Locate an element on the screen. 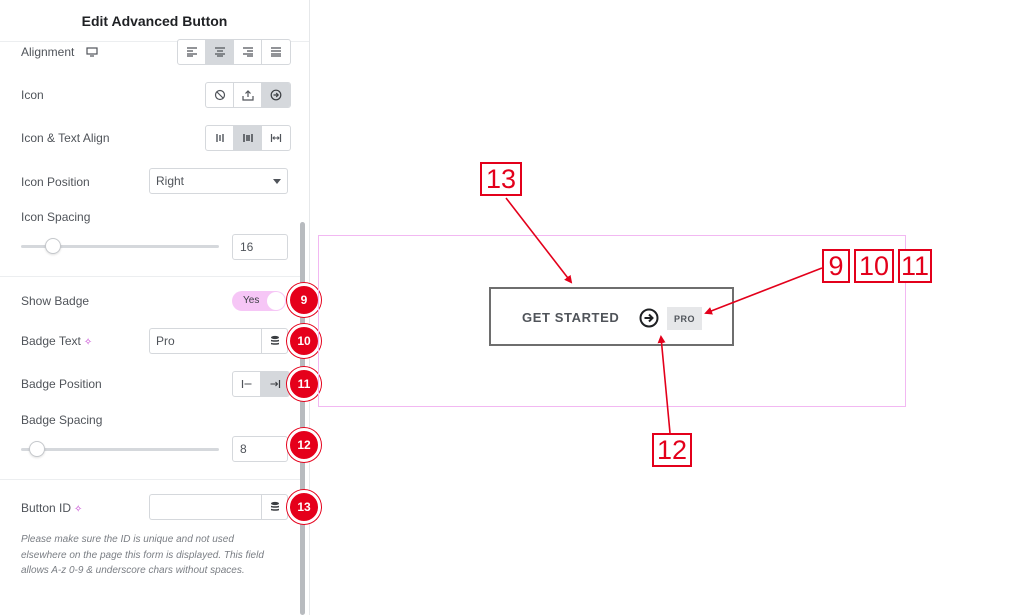 The height and width of the screenshot is (615, 1024). alignment-group is located at coordinates (234, 52).